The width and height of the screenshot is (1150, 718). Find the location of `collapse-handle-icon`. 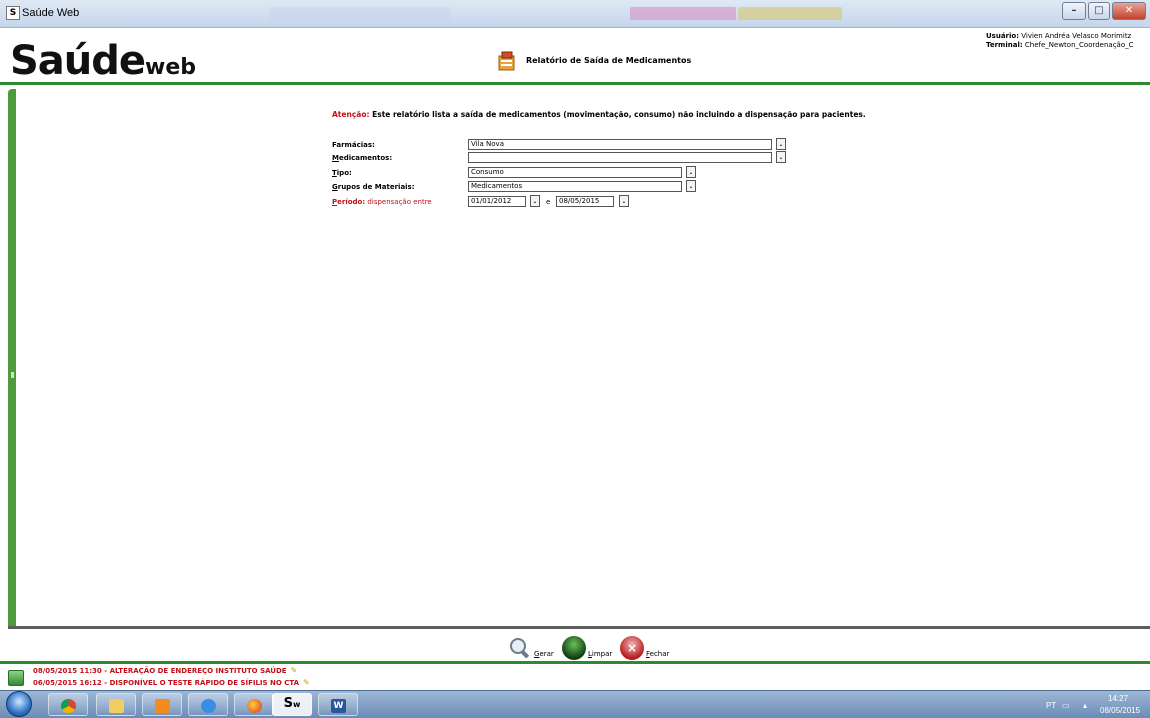

collapse-handle-icon is located at coordinates (12, 375).